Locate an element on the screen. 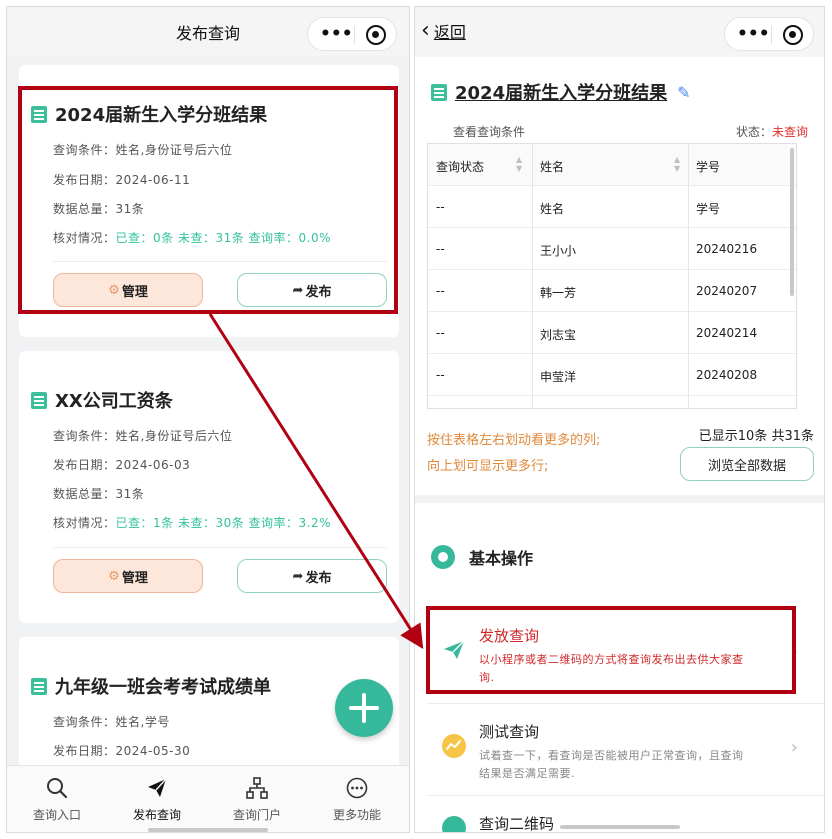 This screenshot has width=832, height=839. tab-query-portal: 查询门户 is located at coordinates (257, 799).